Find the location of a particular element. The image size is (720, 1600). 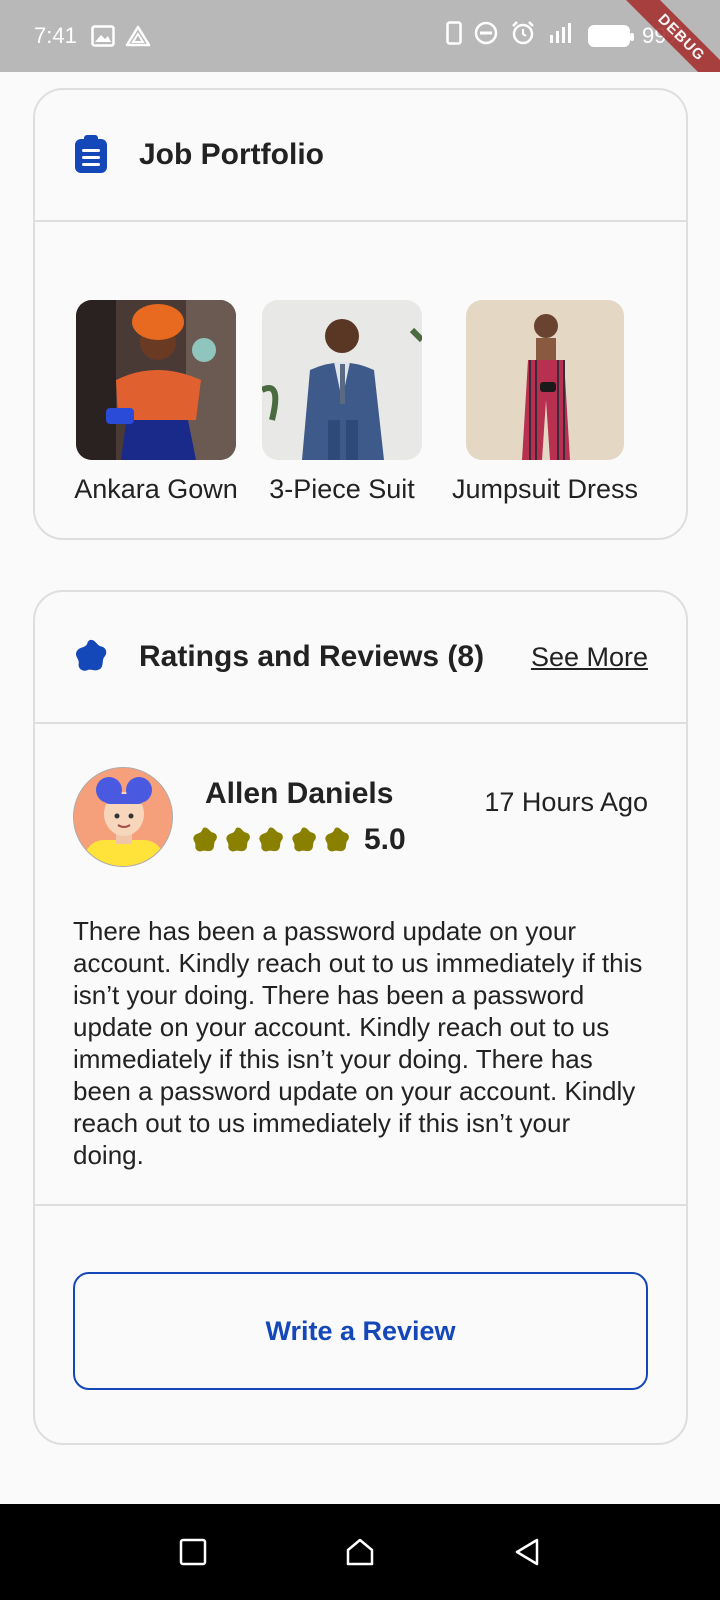

star-rating: 5.0 is located at coordinates (298, 840).